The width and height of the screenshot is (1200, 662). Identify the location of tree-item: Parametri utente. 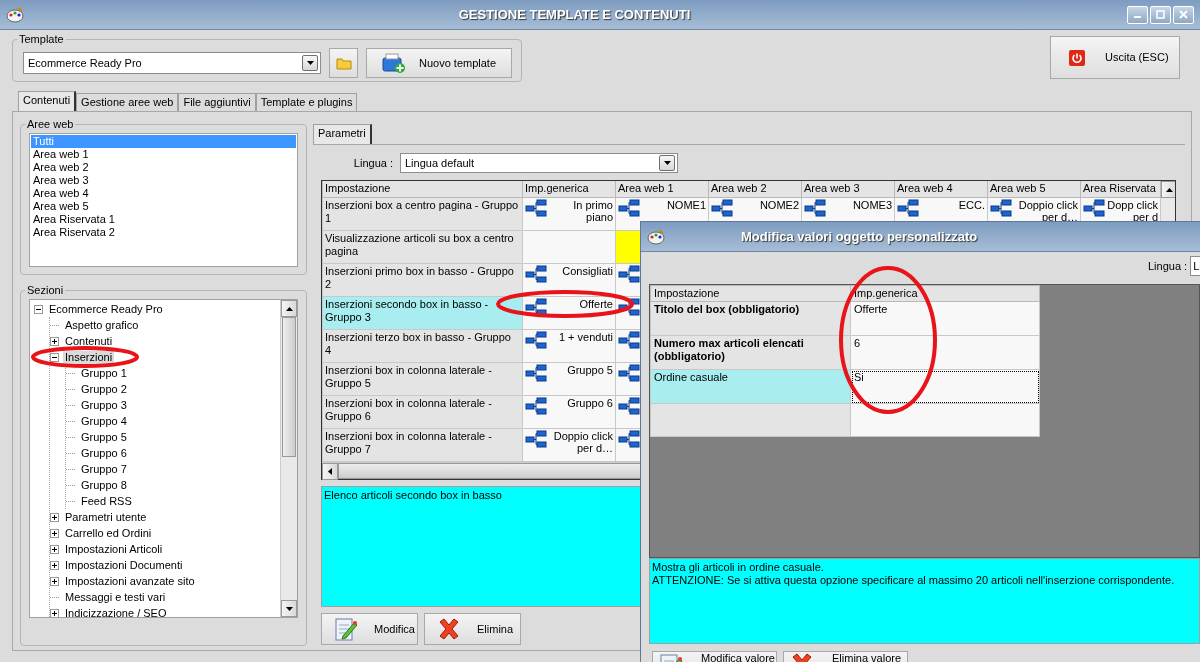
(106, 517).